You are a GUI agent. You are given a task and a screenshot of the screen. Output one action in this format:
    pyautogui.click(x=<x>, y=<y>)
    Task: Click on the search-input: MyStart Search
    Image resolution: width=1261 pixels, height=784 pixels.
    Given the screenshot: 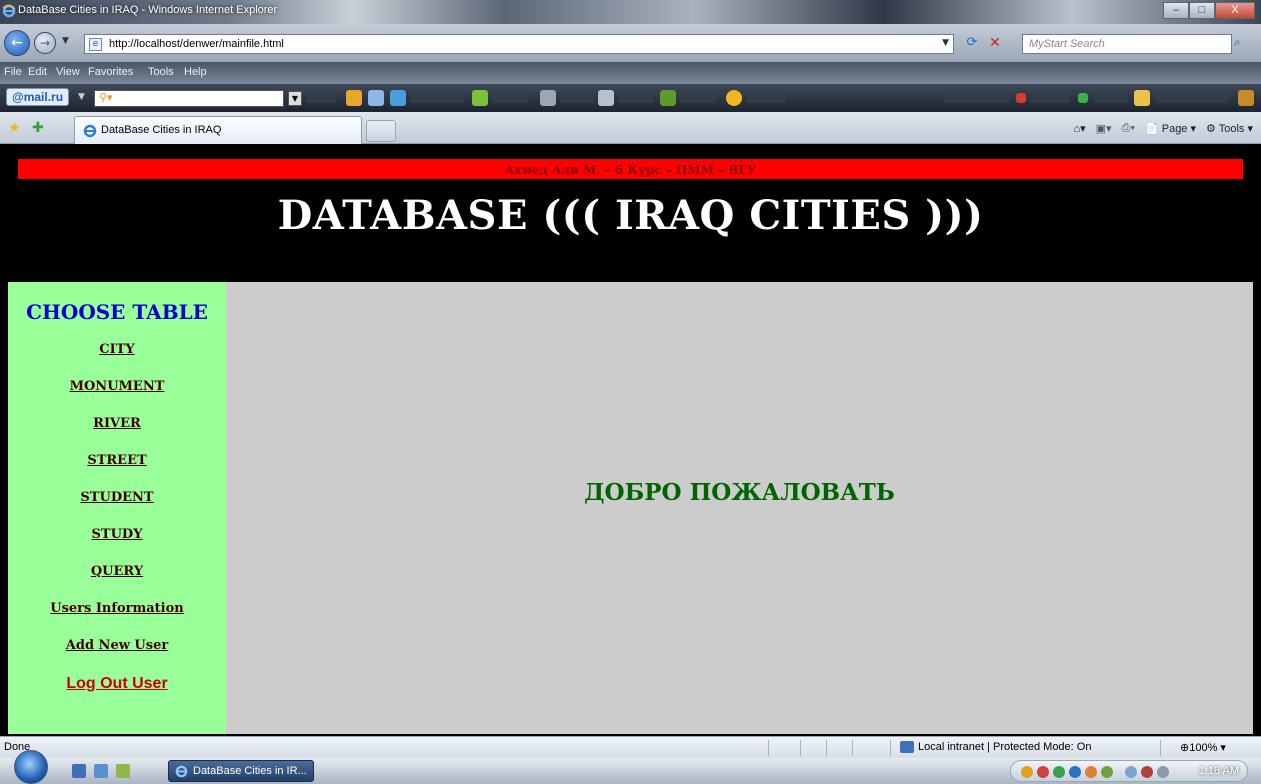 What is the action you would take?
    pyautogui.click(x=1127, y=44)
    